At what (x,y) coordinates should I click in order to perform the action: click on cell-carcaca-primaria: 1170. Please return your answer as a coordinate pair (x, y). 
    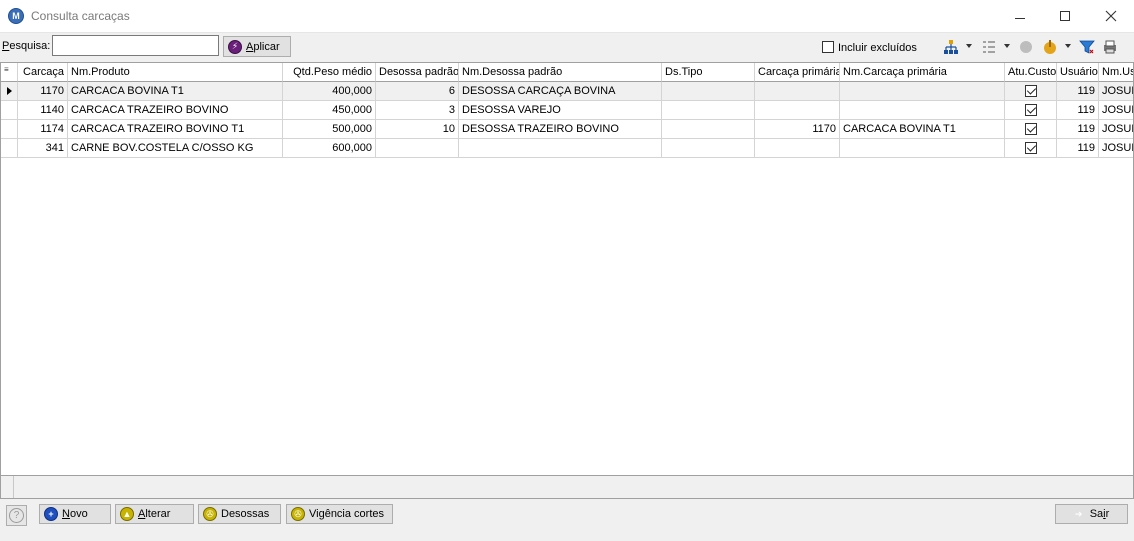
    Looking at the image, I should click on (797, 129).